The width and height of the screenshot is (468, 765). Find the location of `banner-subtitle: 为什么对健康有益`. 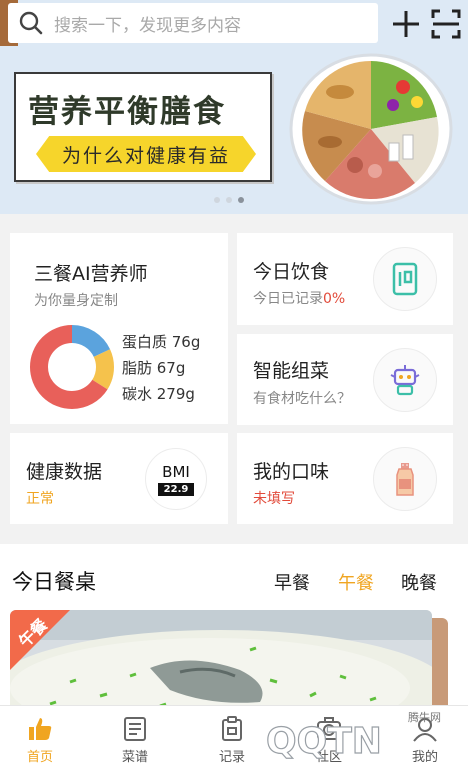

banner-subtitle: 为什么对健康有益 is located at coordinates (146, 154).